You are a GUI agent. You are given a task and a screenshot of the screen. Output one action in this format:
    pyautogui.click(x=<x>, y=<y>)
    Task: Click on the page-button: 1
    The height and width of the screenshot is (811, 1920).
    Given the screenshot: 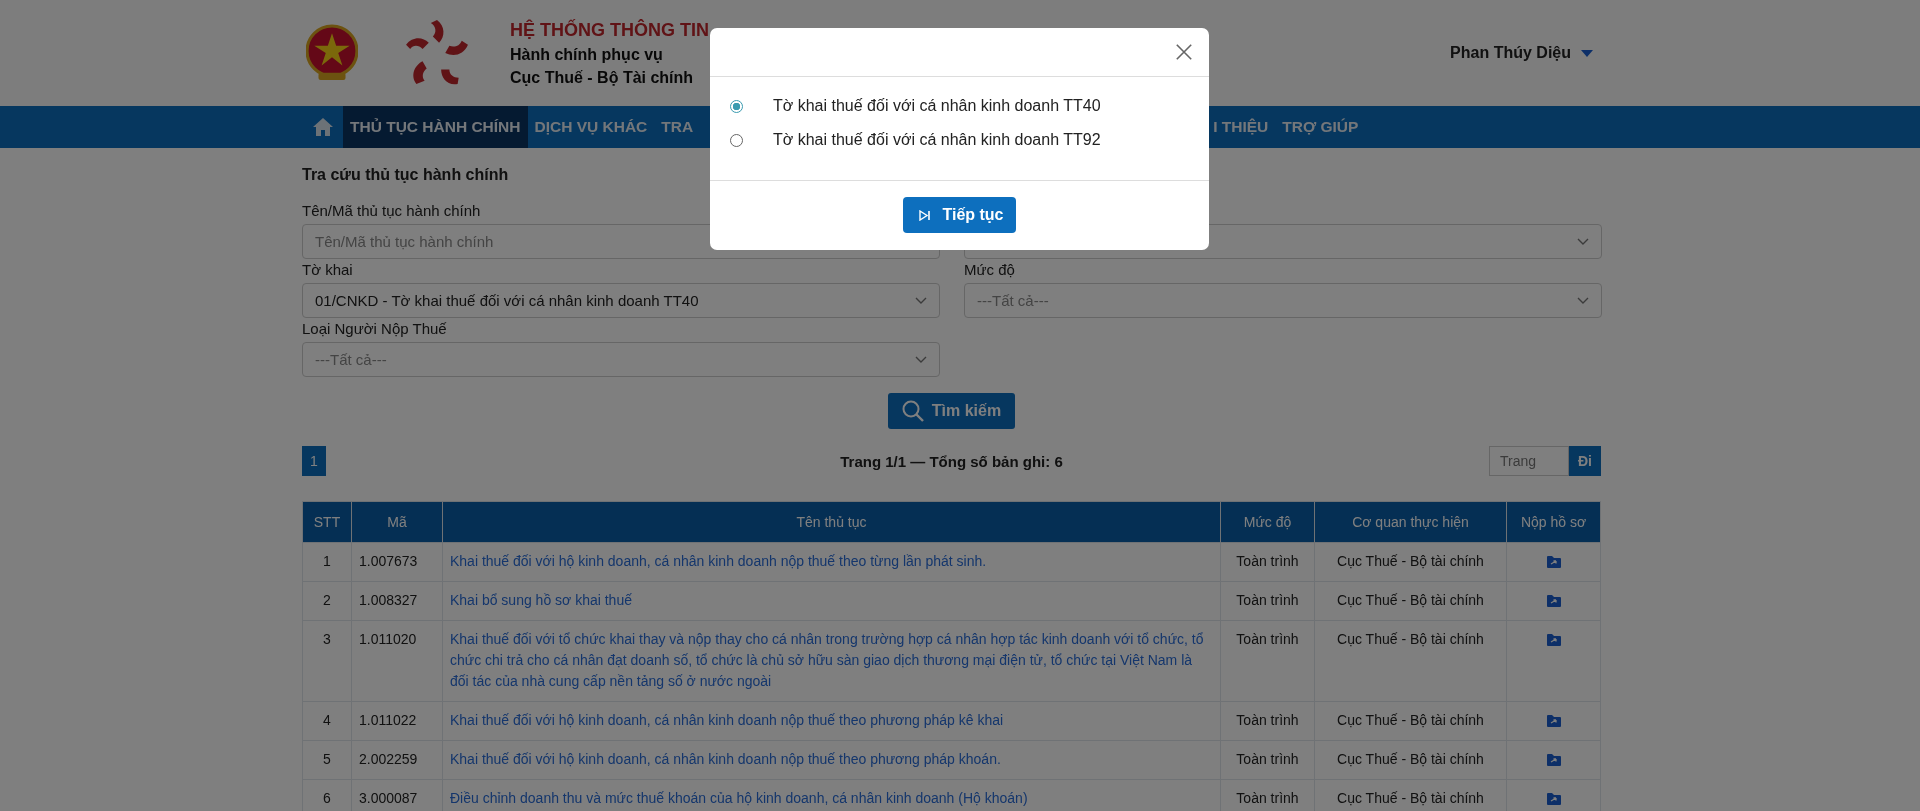 What is the action you would take?
    pyautogui.click(x=314, y=461)
    